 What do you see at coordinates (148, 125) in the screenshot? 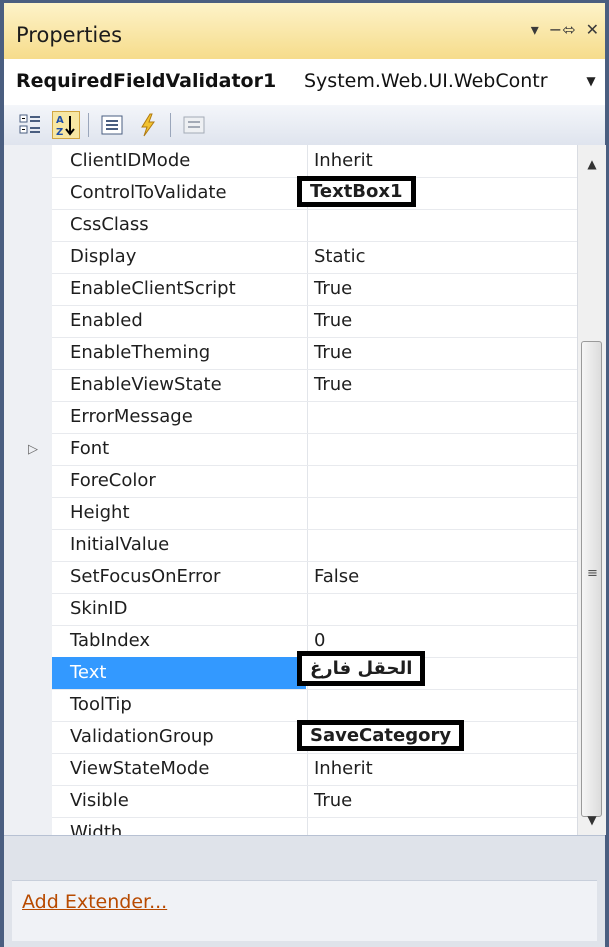
I see `events-icon` at bounding box center [148, 125].